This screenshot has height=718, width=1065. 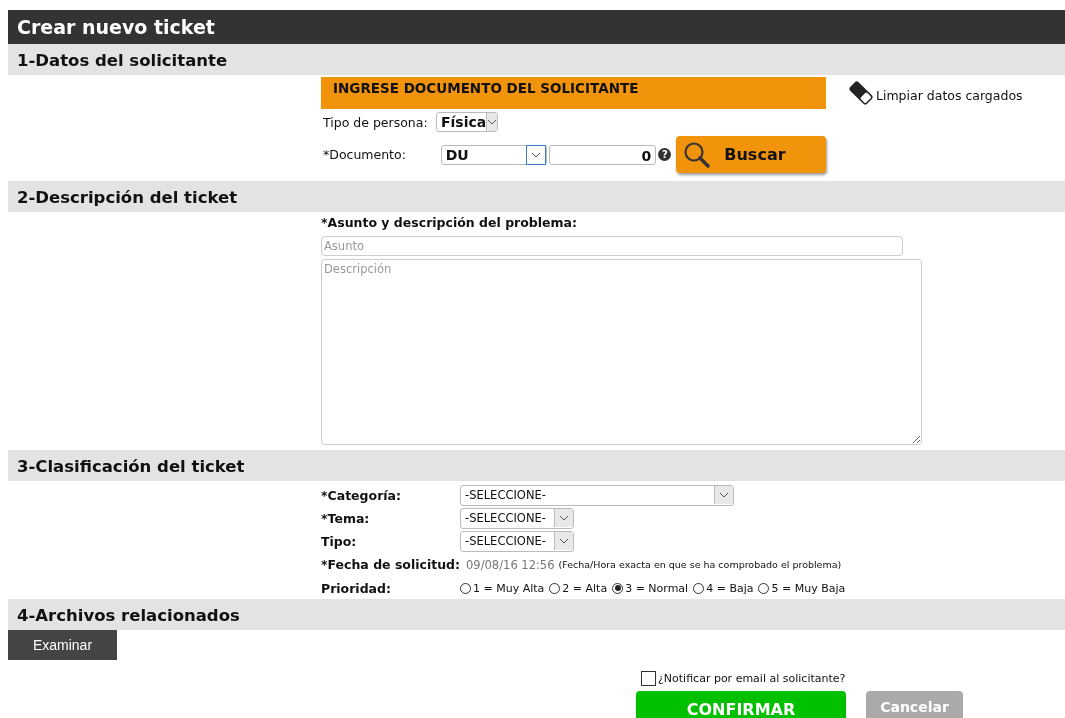 What do you see at coordinates (517, 541) in the screenshot?
I see `type-select: -SELECCIONE-` at bounding box center [517, 541].